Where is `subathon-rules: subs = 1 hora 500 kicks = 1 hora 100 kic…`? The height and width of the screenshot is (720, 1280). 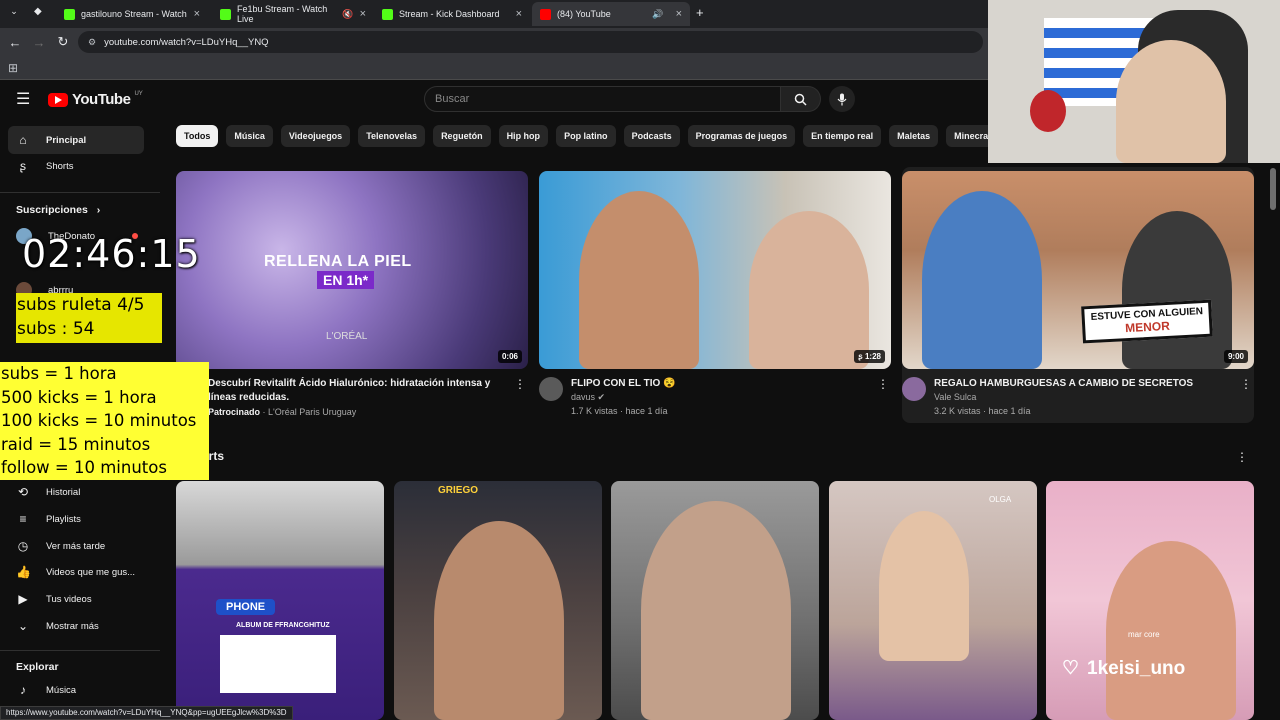
subathon-rules: subs = 1 hora 500 kicks = 1 hora 100 kic… is located at coordinates (104, 421).